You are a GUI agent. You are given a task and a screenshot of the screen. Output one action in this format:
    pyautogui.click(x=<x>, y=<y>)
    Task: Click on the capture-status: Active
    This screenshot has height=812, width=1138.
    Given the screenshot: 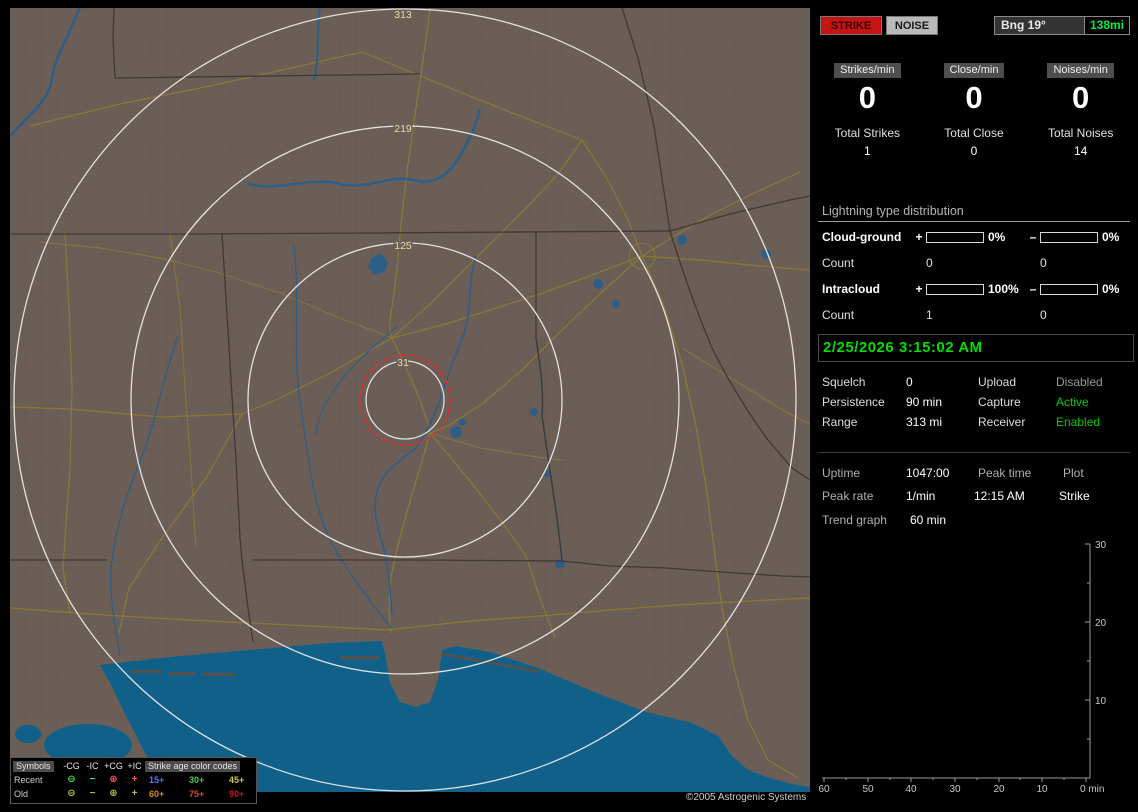 What is the action you would take?
    pyautogui.click(x=1072, y=402)
    